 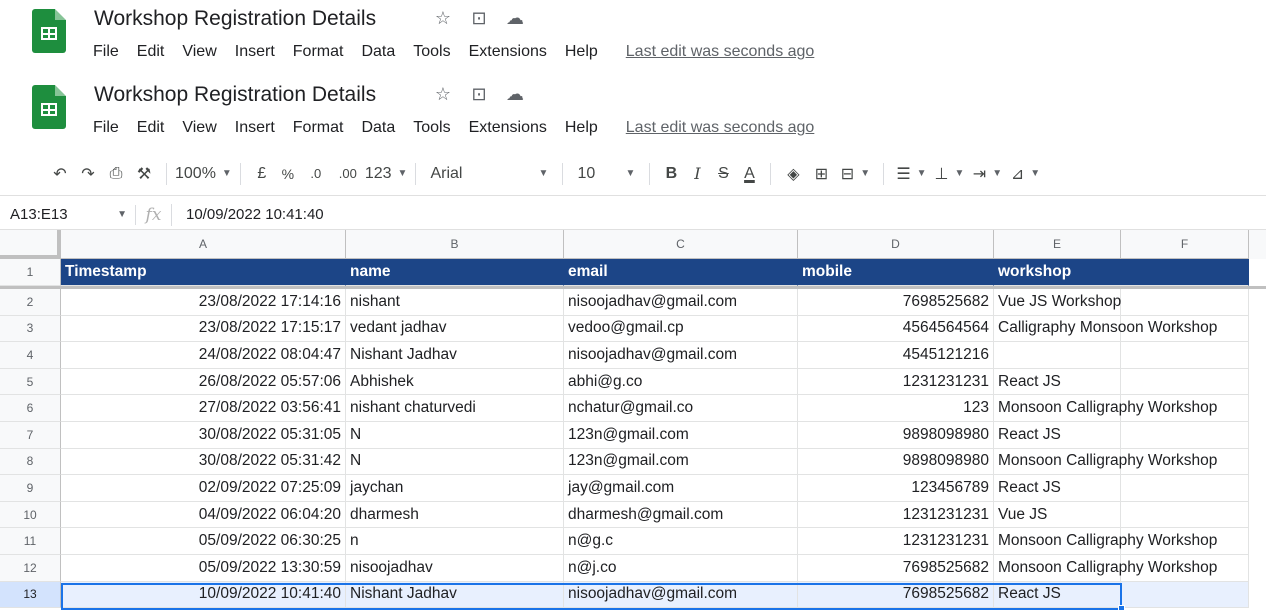 What do you see at coordinates (720, 128) in the screenshot?
I see `last-edit-link: Last edit was seconds ago` at bounding box center [720, 128].